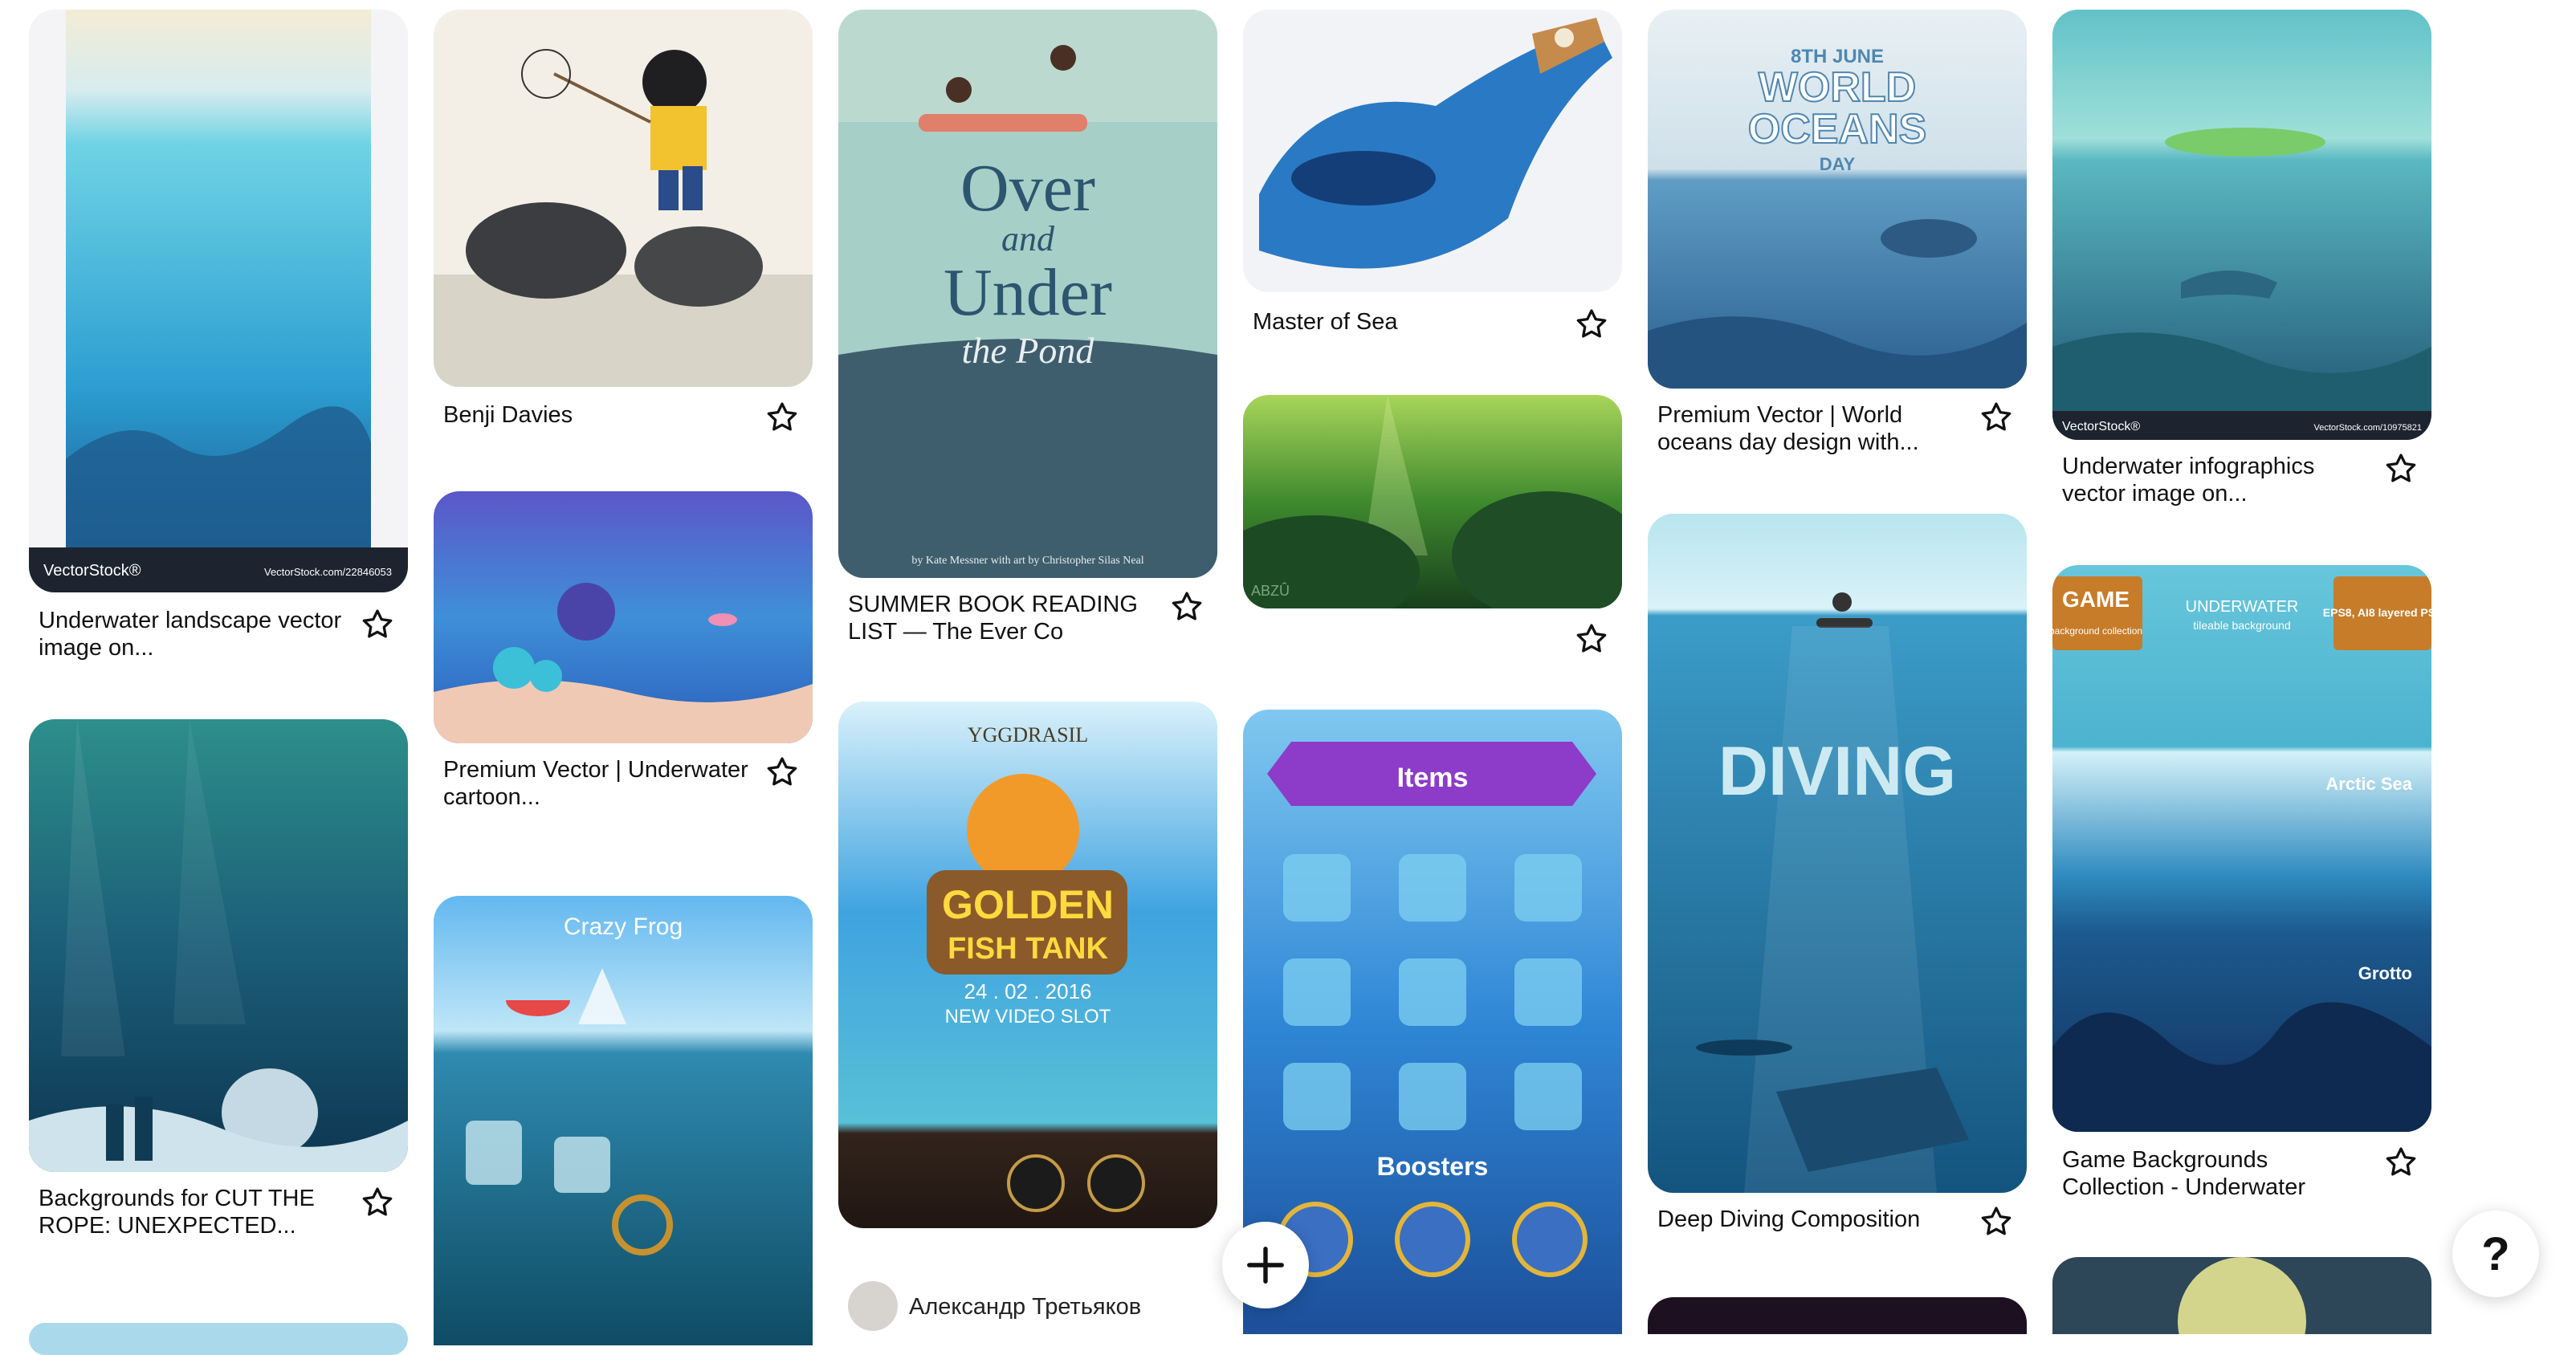  I want to click on poster-title: DIVING, so click(1837, 771).